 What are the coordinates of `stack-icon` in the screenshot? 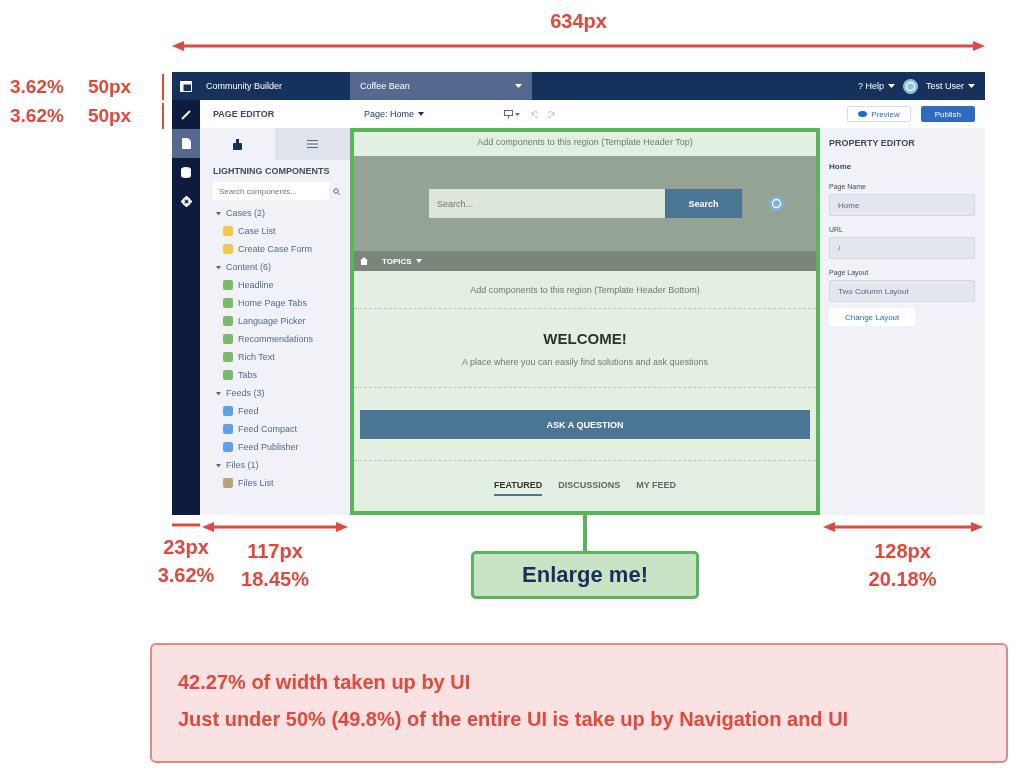 It's located at (186, 172).